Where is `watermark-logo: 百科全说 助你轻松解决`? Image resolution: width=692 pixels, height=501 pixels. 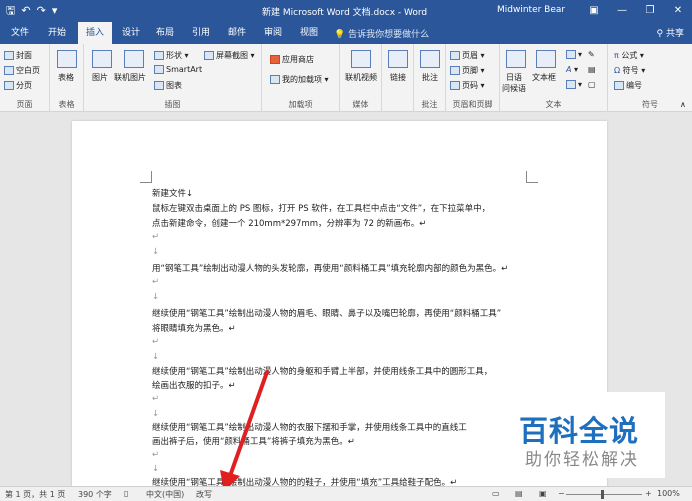 watermark-logo: 百科全说 助你轻松解决 is located at coordinates (581, 435).